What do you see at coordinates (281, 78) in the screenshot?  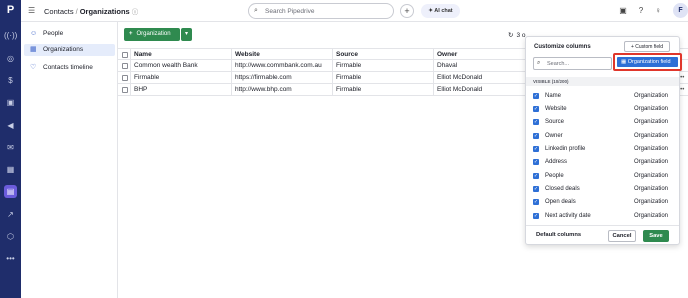 I see `cell-website: https://firmable.com` at bounding box center [281, 78].